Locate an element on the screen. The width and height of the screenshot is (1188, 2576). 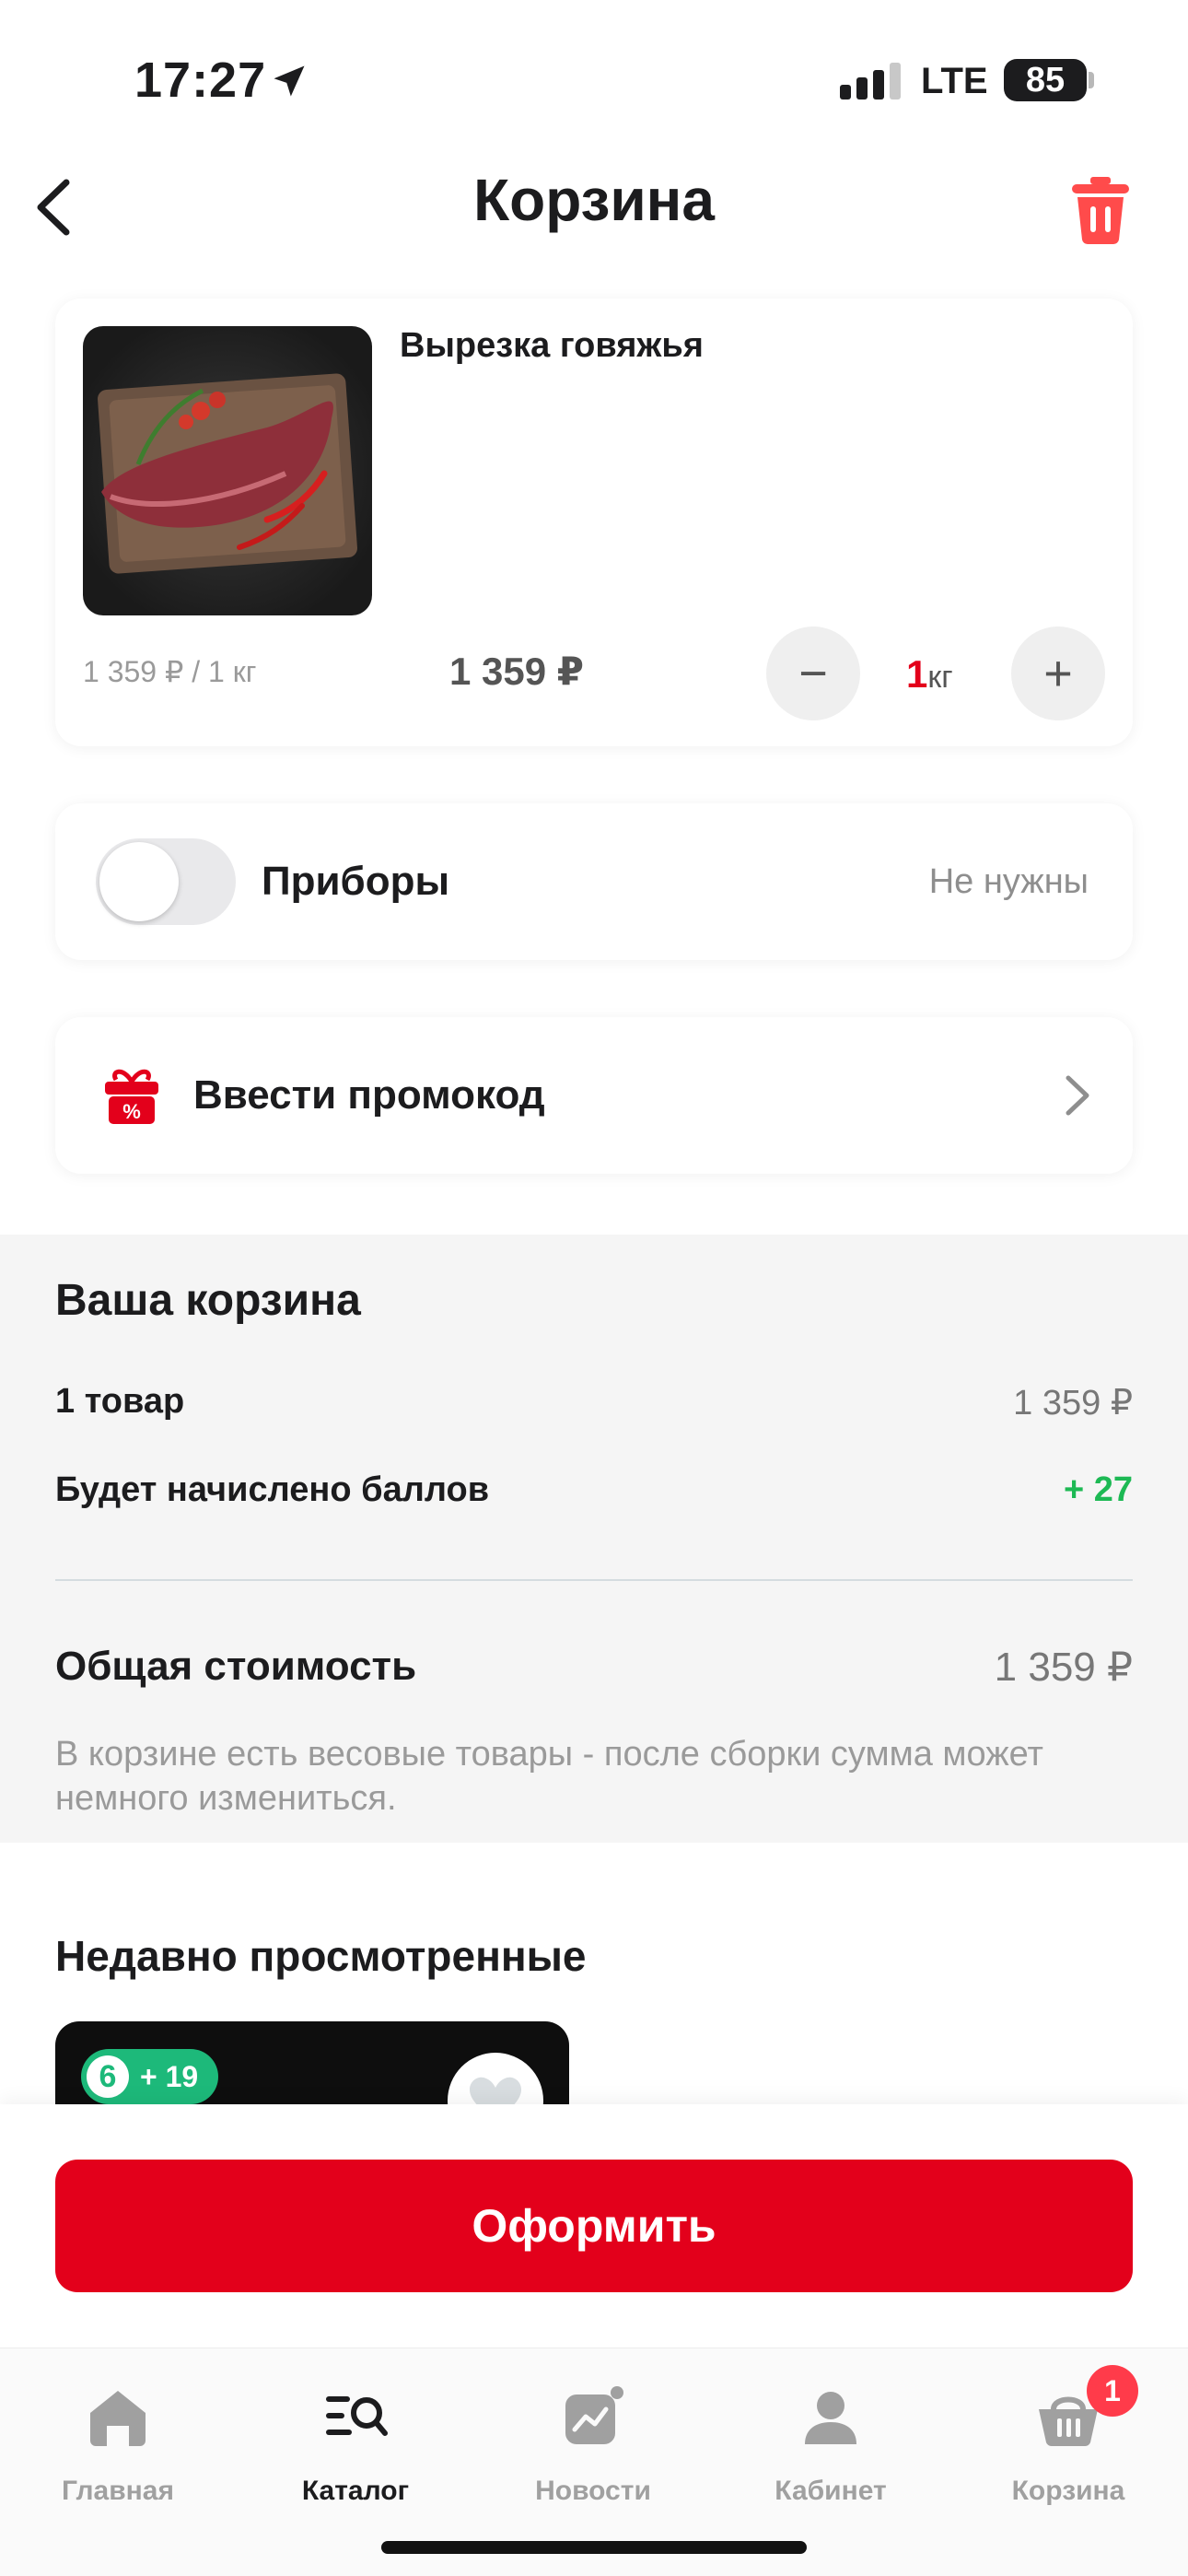
tab-catalog: Каталог is located at coordinates (355, 2438).